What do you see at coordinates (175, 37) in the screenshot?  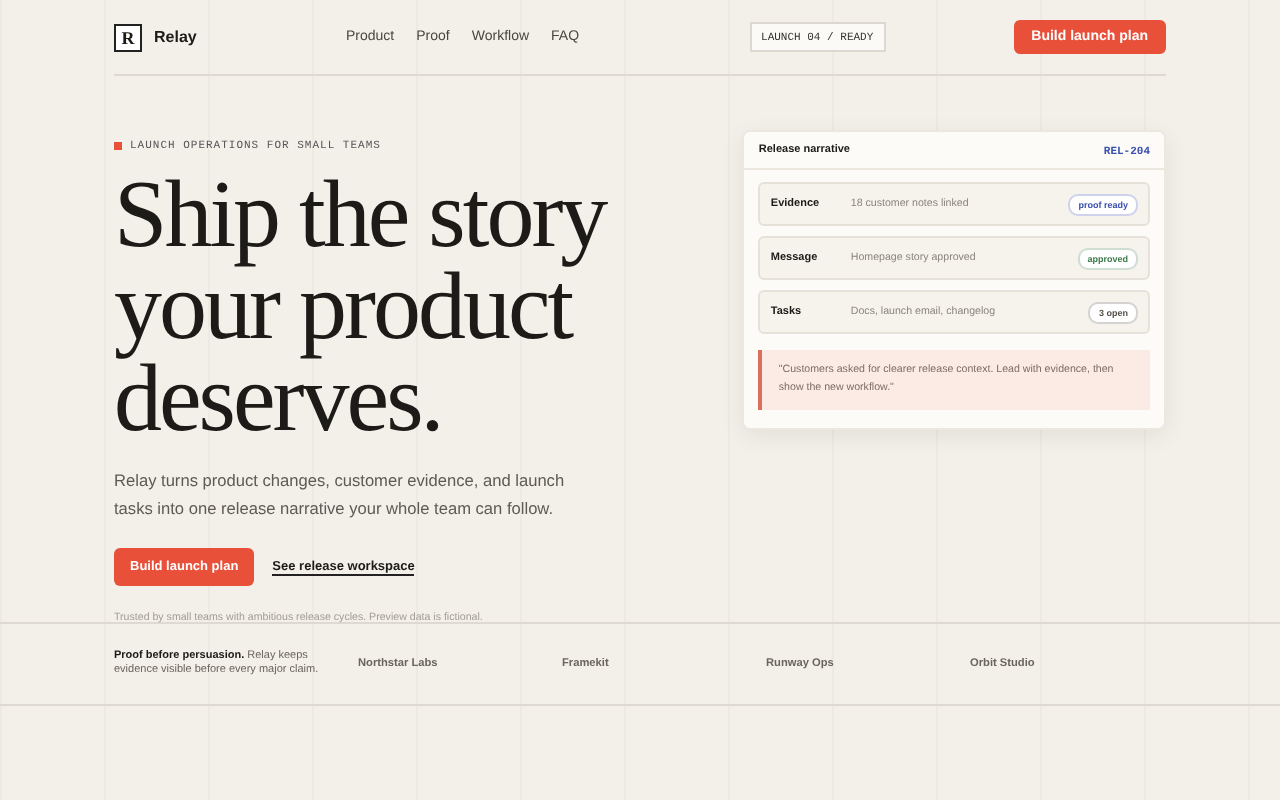 I see `brand-name: Relay` at bounding box center [175, 37].